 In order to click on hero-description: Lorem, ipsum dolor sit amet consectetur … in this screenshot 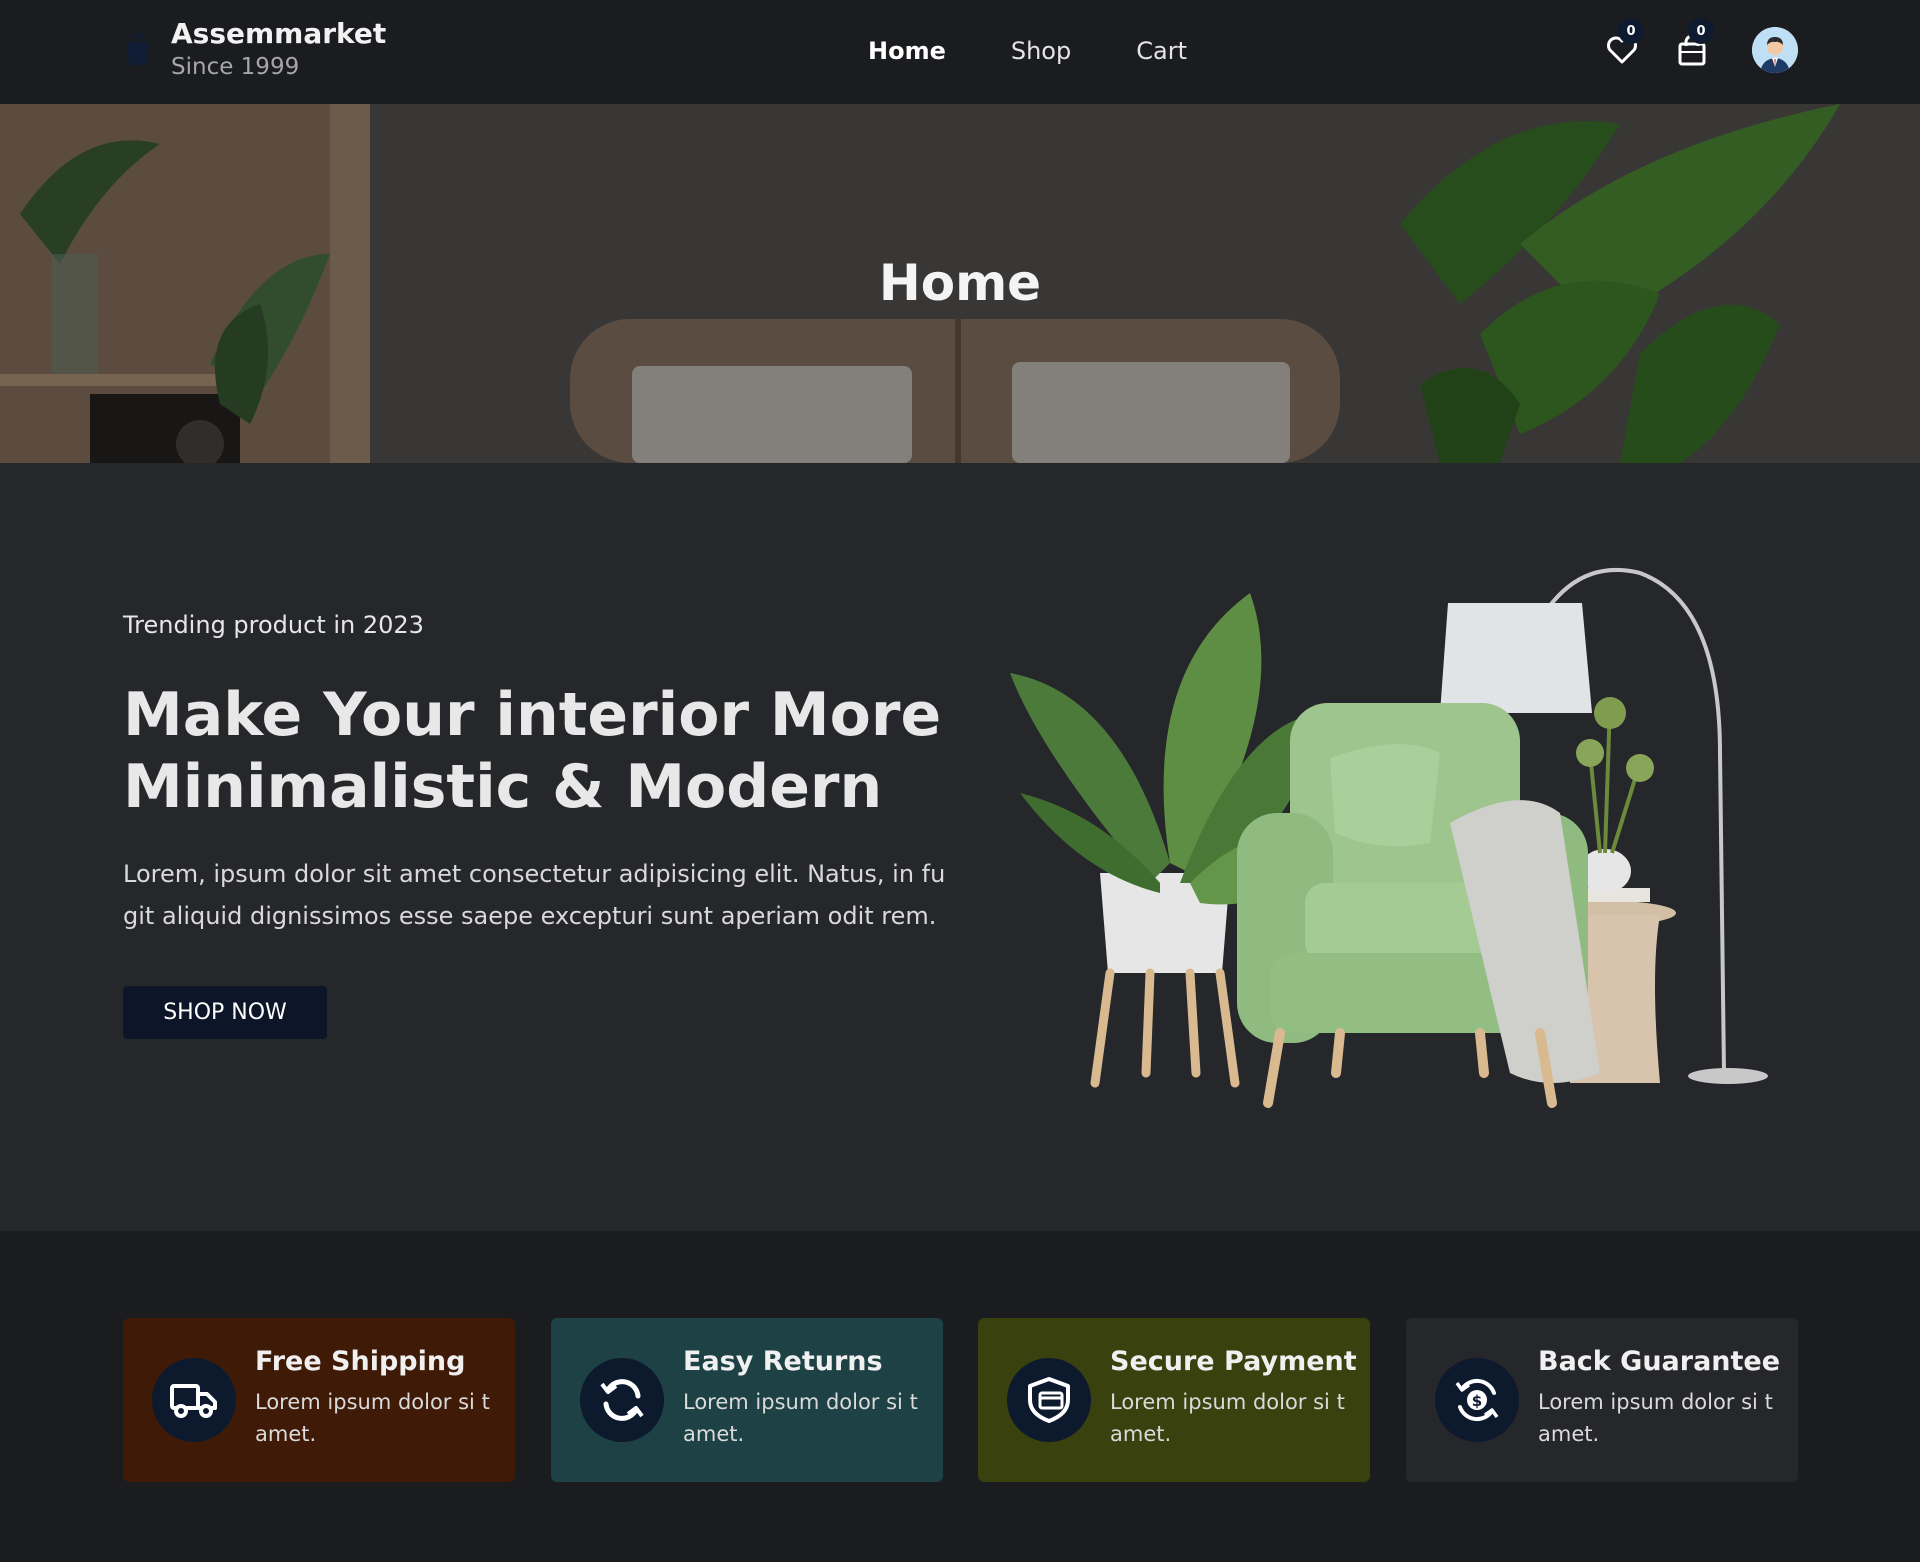, I will do `click(534, 895)`.